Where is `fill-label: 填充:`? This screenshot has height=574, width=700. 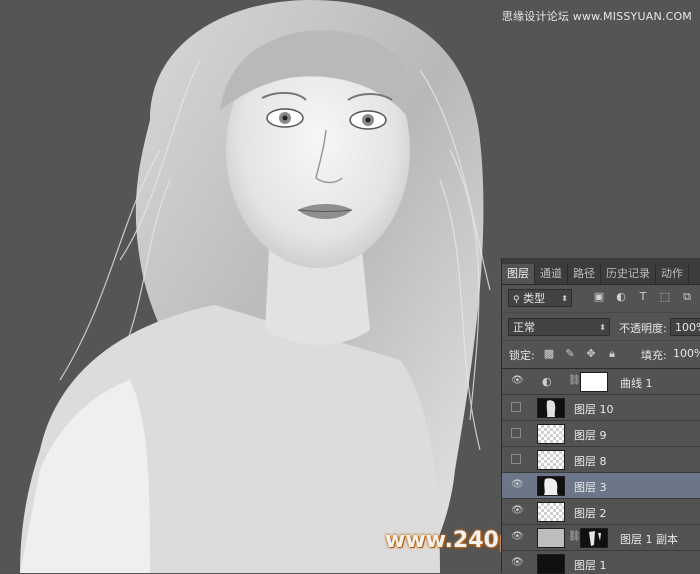
fill-label: 填充: is located at coordinates (654, 355).